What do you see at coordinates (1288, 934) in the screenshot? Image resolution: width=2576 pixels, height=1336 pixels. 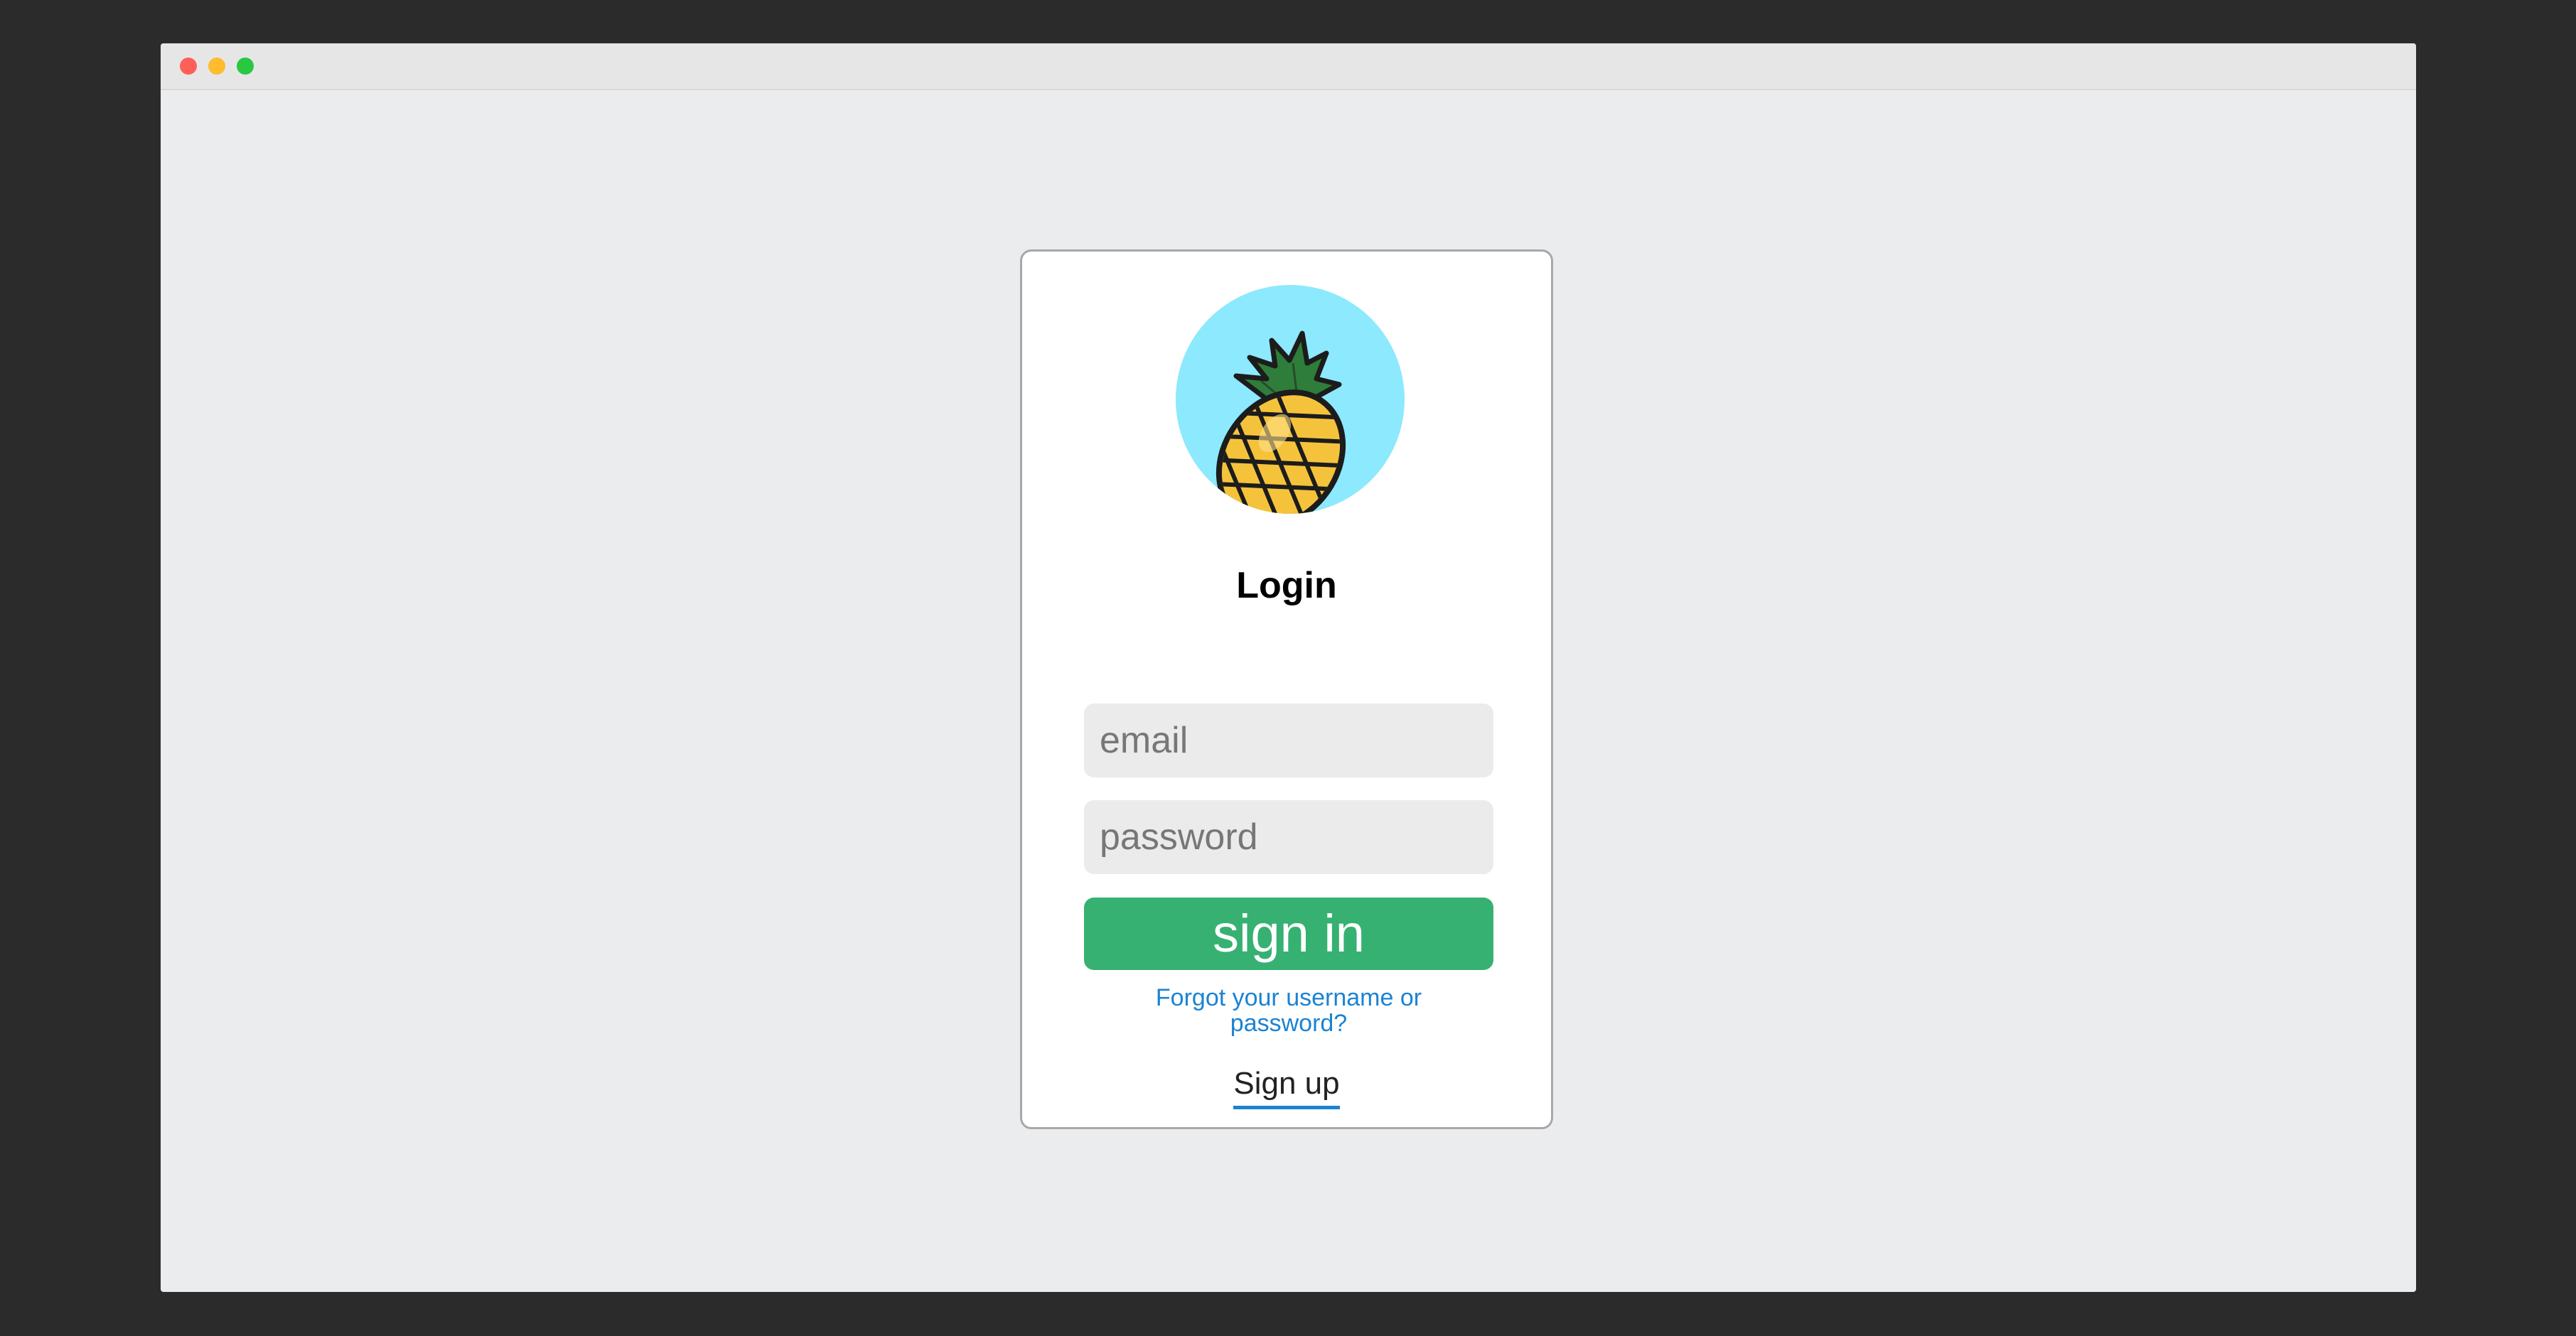 I see `sign-in-button: sign in` at bounding box center [1288, 934].